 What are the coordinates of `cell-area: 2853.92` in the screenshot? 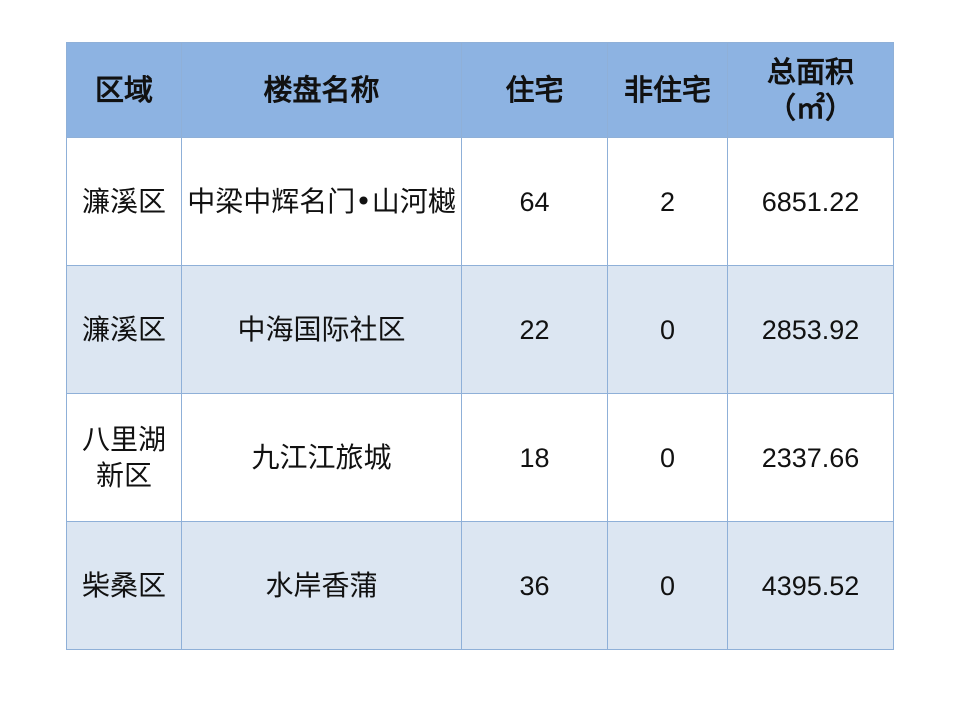 It's located at (810, 329).